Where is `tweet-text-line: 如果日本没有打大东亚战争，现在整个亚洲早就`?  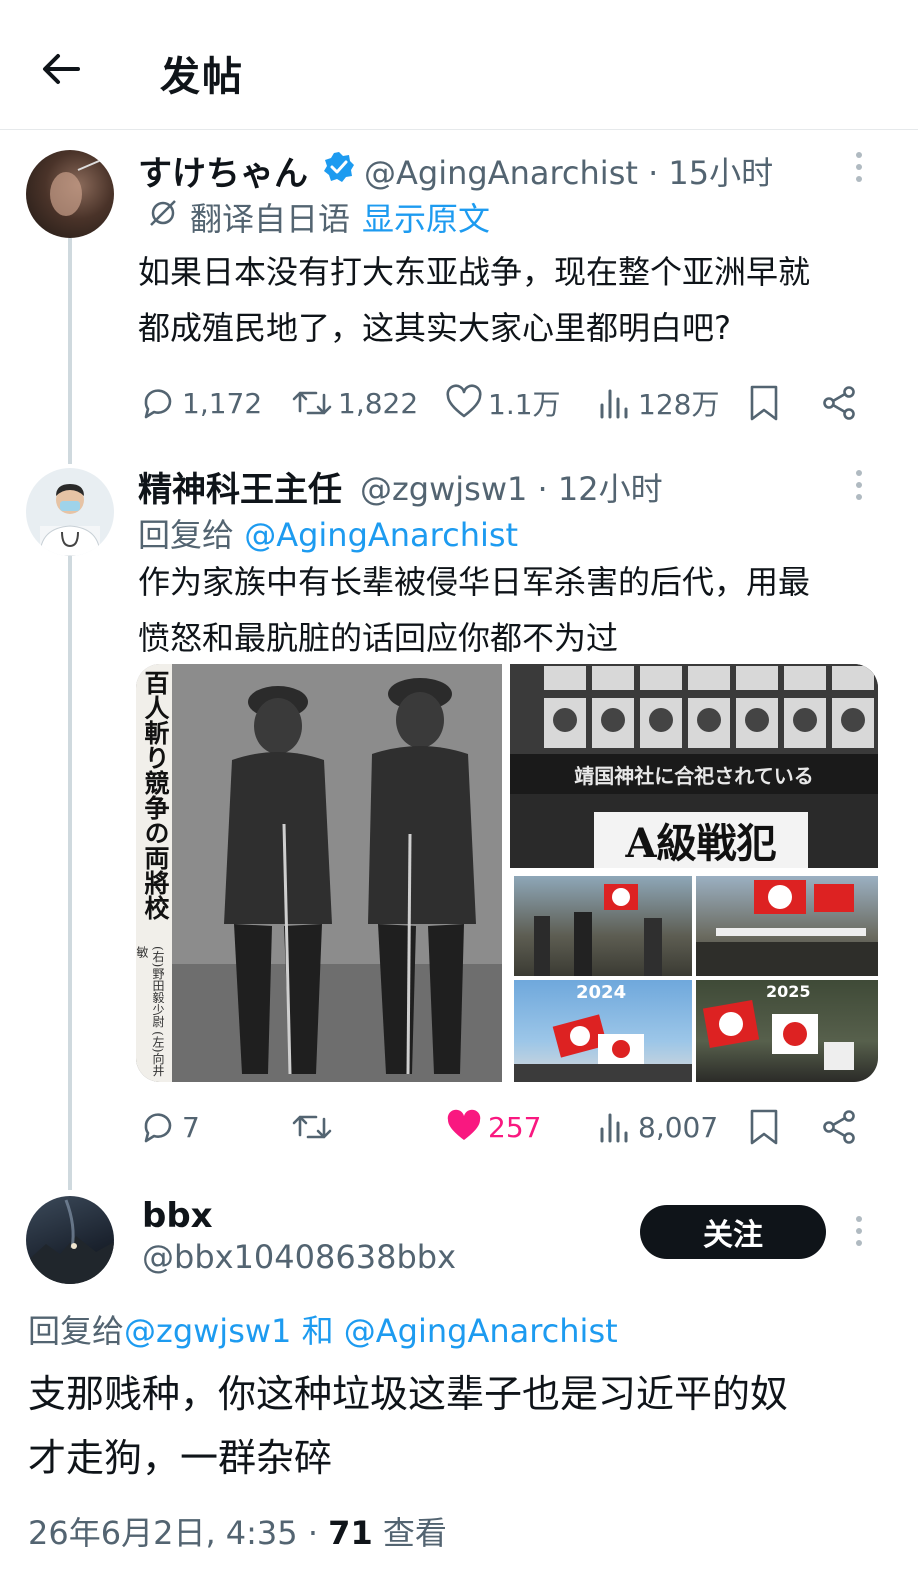 tweet-text-line: 如果日本没有打大东亚战争，现在整个亚洲早就 is located at coordinates (474, 272).